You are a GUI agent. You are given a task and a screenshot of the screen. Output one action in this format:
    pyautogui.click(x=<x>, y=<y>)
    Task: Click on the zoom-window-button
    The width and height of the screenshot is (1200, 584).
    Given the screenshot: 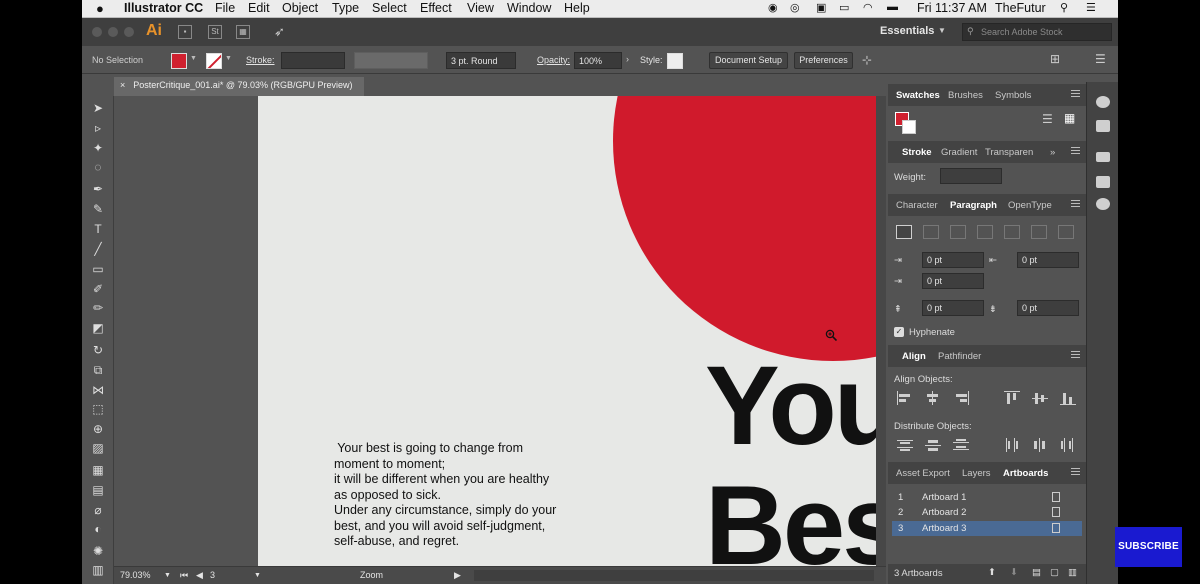 What is the action you would take?
    pyautogui.click(x=129, y=32)
    